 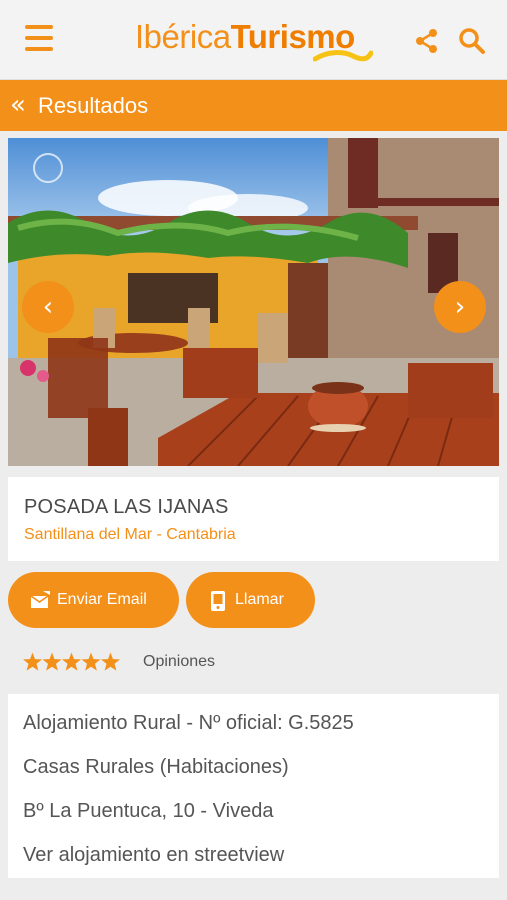 What do you see at coordinates (102, 599) in the screenshot?
I see `send-email-label: Enviar Email` at bounding box center [102, 599].